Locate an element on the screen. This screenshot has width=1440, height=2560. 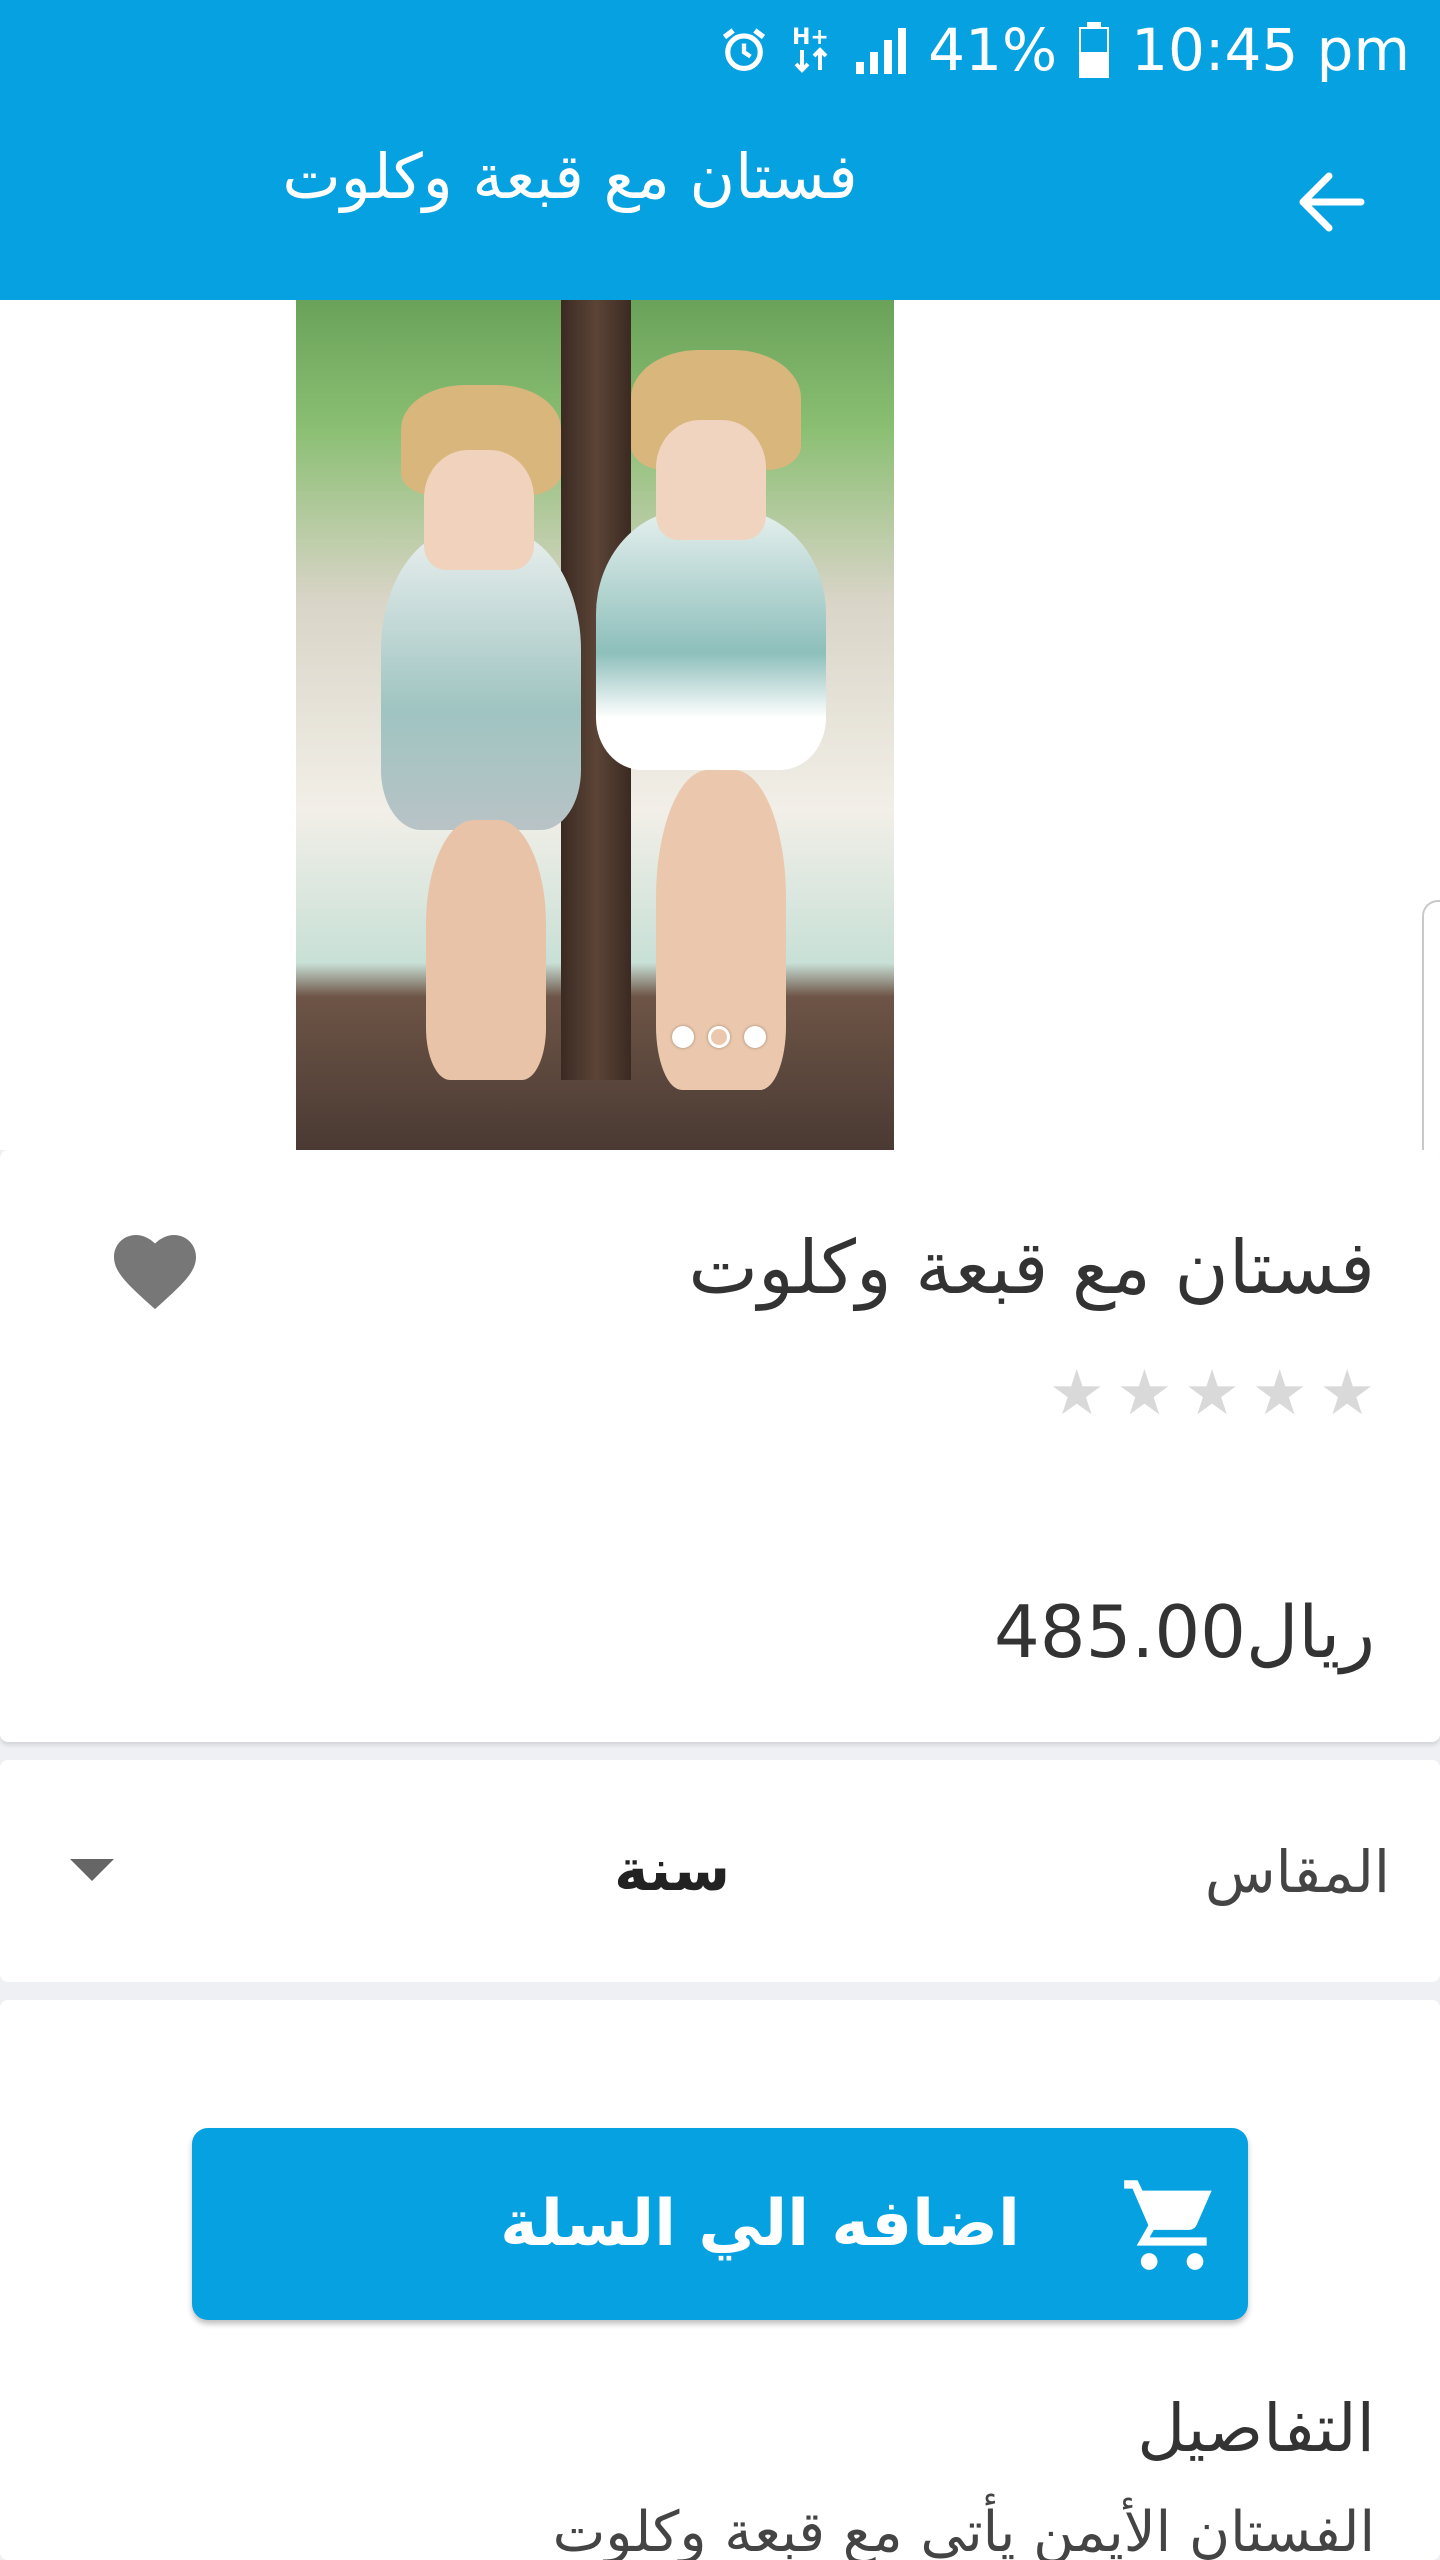
alarm-icon is located at coordinates (744, 50).